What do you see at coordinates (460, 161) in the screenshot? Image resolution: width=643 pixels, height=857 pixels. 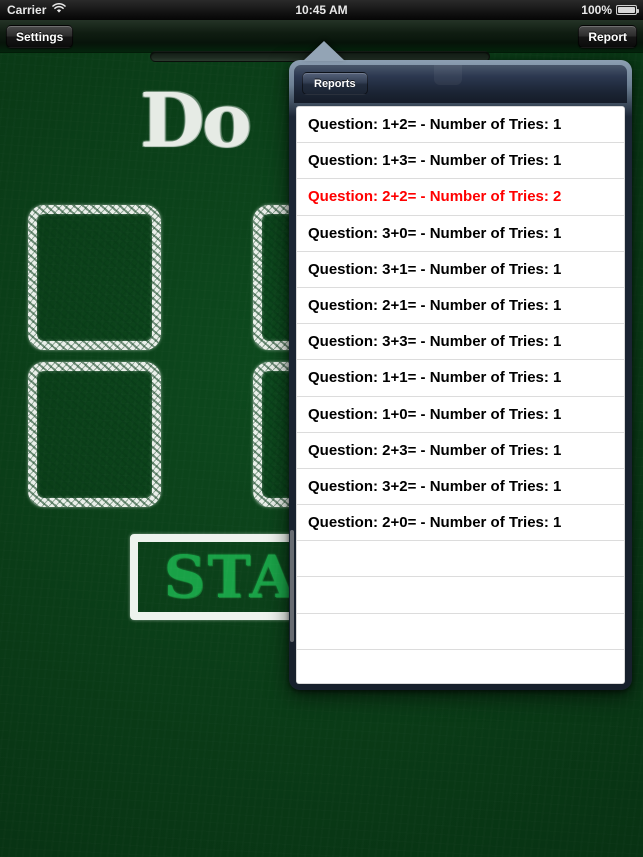 I see `reports-list-row: Question: 1+3= - Number of Tries: 1` at bounding box center [460, 161].